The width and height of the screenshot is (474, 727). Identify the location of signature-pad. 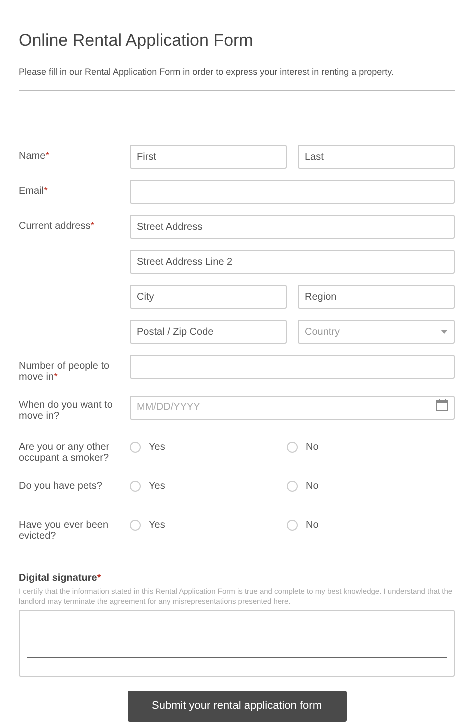
(237, 643).